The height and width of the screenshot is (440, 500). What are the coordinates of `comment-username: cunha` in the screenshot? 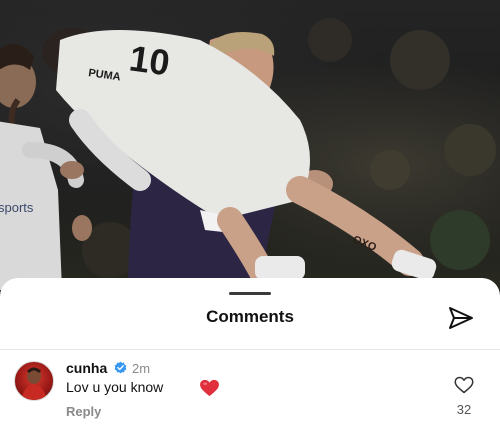 It's located at (86, 368).